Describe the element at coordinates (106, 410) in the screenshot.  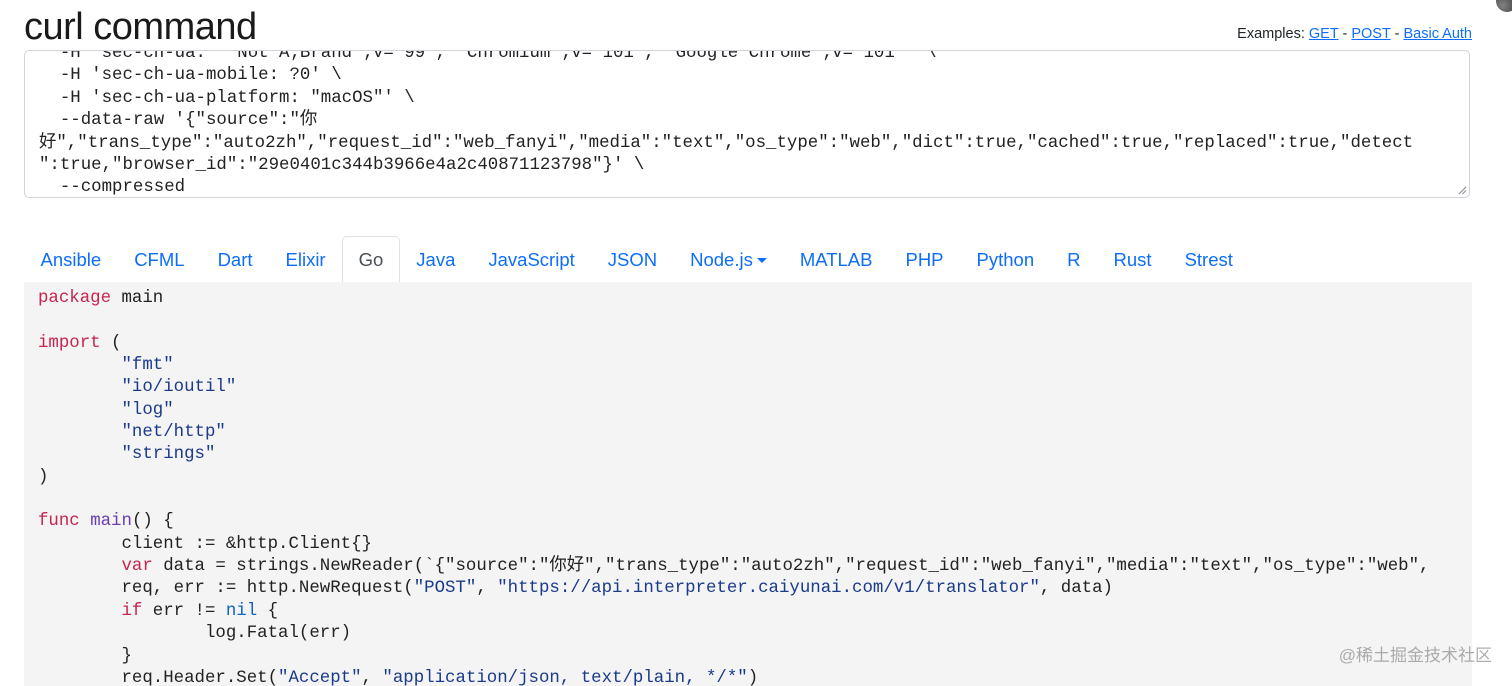
I see `code-line: "log"` at that location.